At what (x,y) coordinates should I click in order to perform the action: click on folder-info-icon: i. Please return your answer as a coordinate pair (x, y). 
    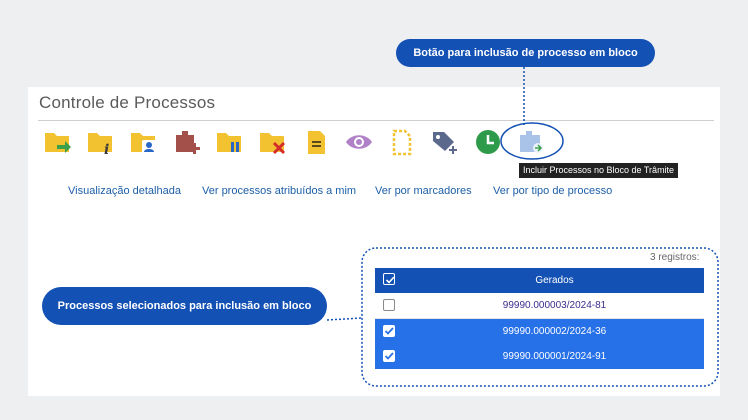
    Looking at the image, I should click on (101, 142).